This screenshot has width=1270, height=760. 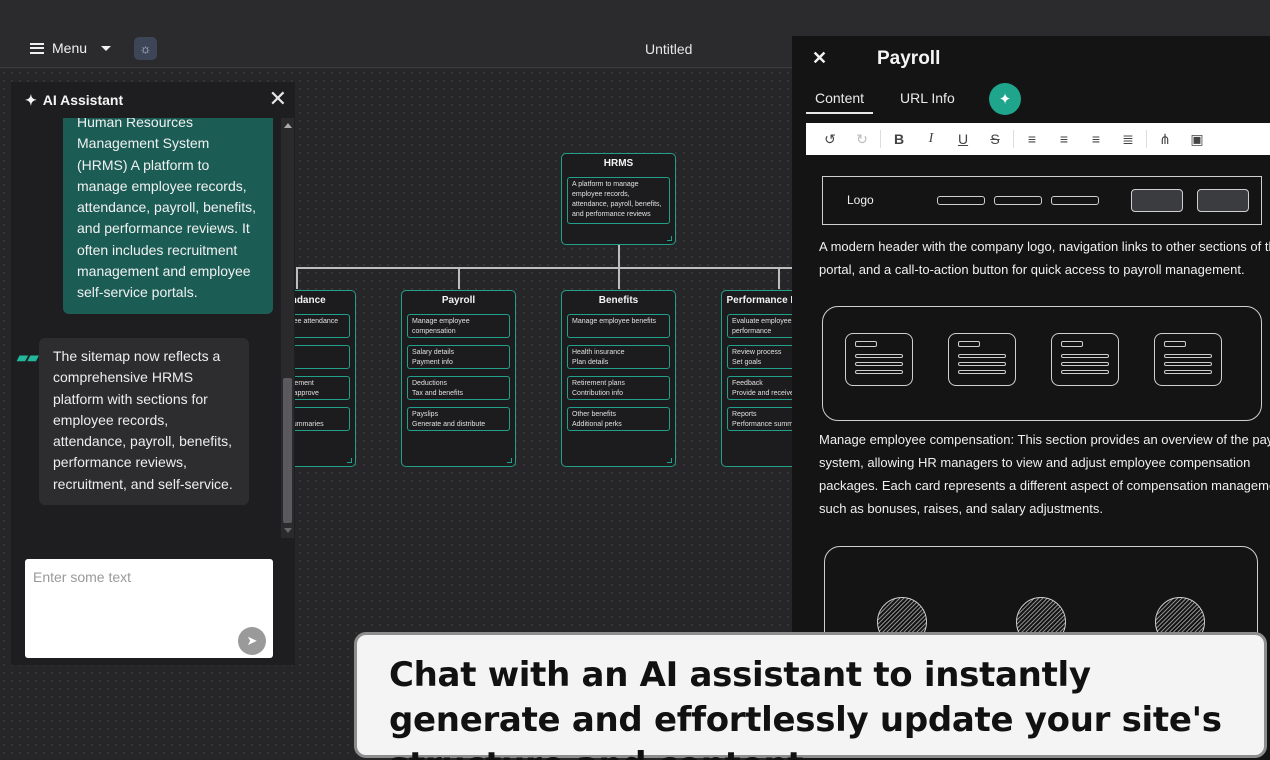 What do you see at coordinates (28, 357) in the screenshot?
I see `ai-avatar-icon: ▰▰` at bounding box center [28, 357].